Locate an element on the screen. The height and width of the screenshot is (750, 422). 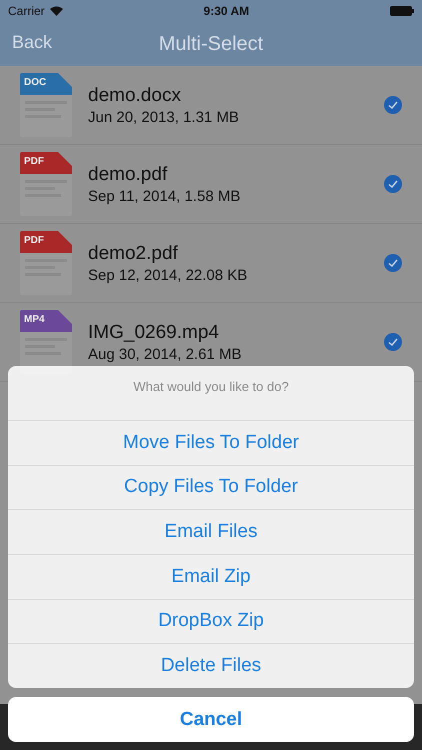
file-details: Sep 12, 2014, 22.08 KB is located at coordinates (168, 275).